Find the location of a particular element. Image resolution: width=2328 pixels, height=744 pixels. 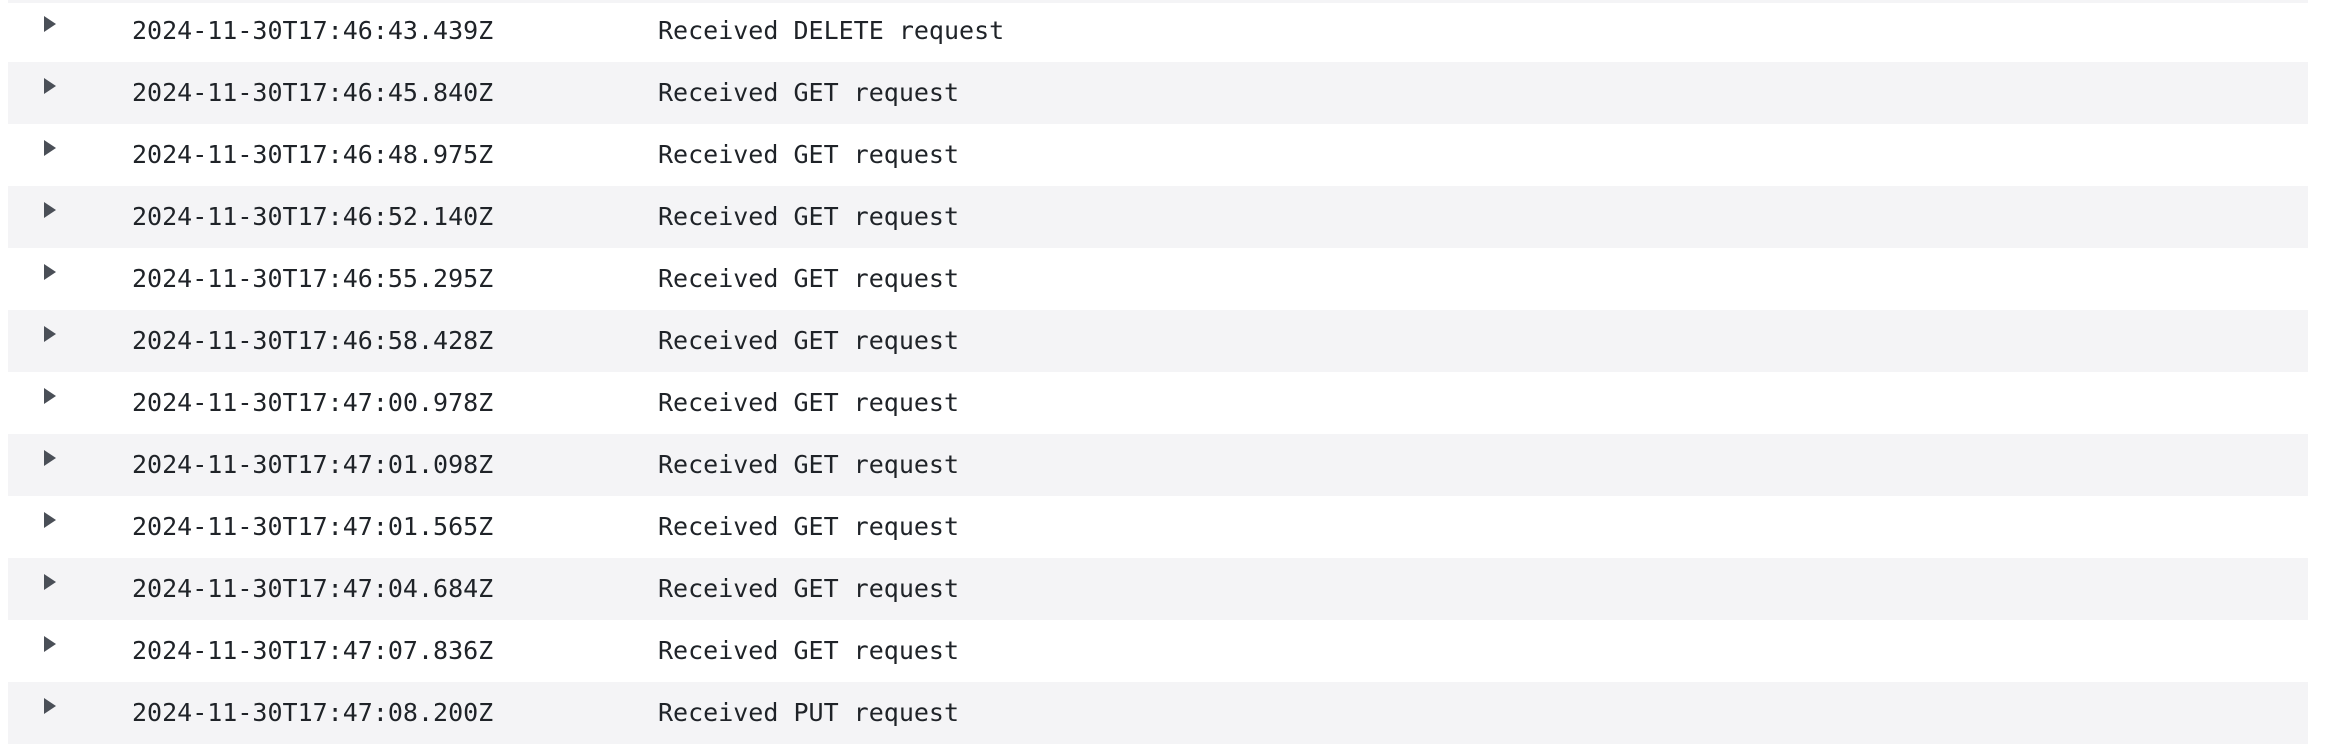

log-timestamp: 2024-11-30T17:46:45.840Z is located at coordinates (313, 92).